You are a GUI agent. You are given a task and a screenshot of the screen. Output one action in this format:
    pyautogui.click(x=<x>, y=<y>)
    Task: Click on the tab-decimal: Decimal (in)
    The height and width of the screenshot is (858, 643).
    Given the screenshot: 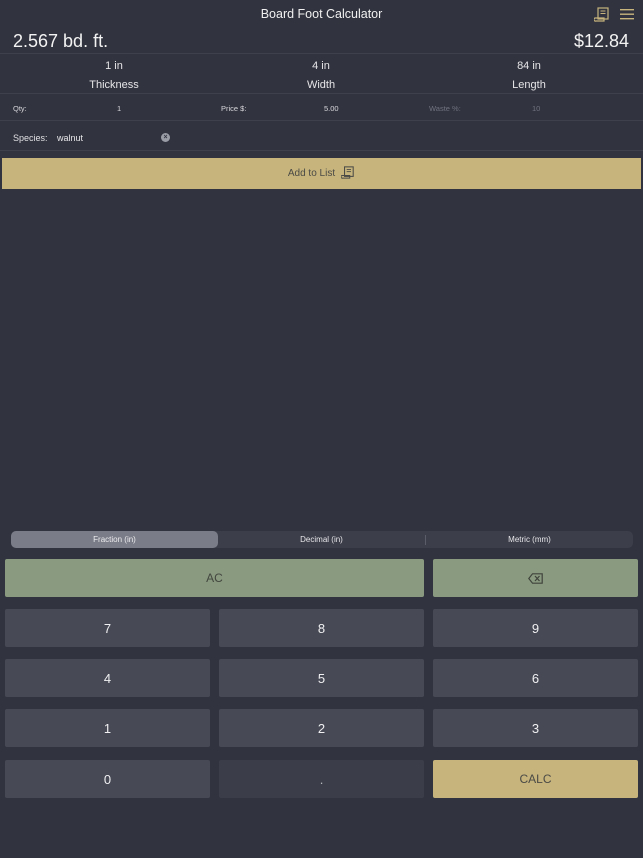 What is the action you would take?
    pyautogui.click(x=321, y=539)
    